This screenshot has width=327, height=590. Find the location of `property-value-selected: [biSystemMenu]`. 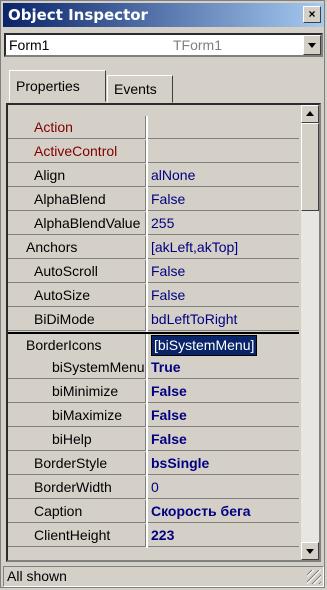

property-value-selected: [biSystemMenu] is located at coordinates (223, 345).